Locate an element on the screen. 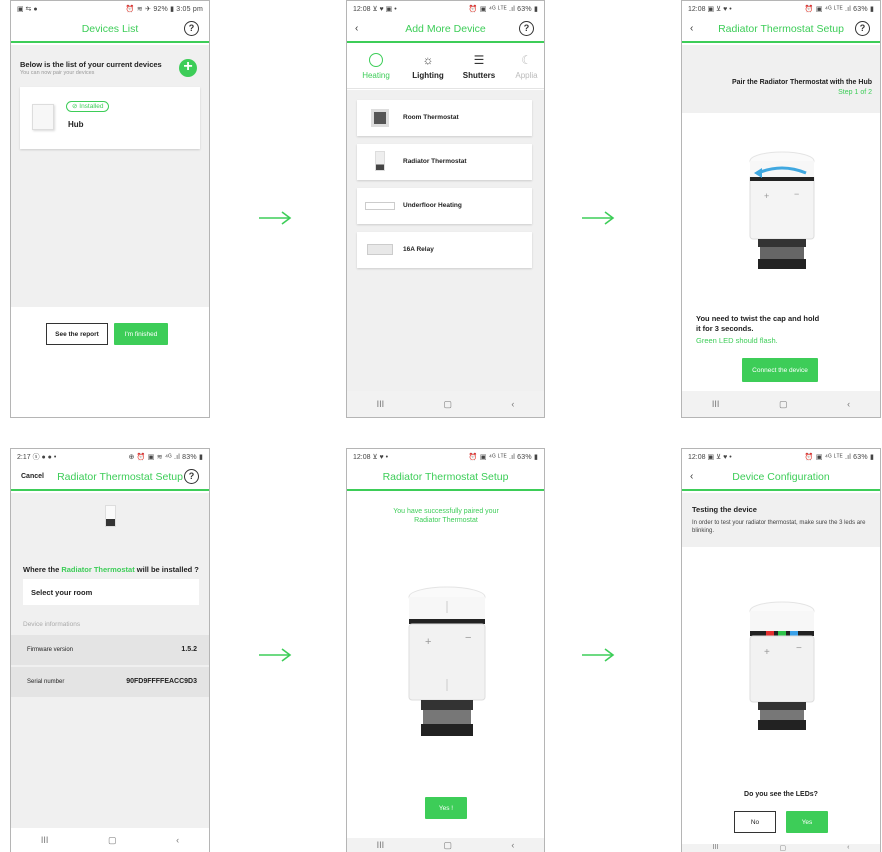 The image size is (882, 852). cancel-button: Cancel is located at coordinates (32, 476).